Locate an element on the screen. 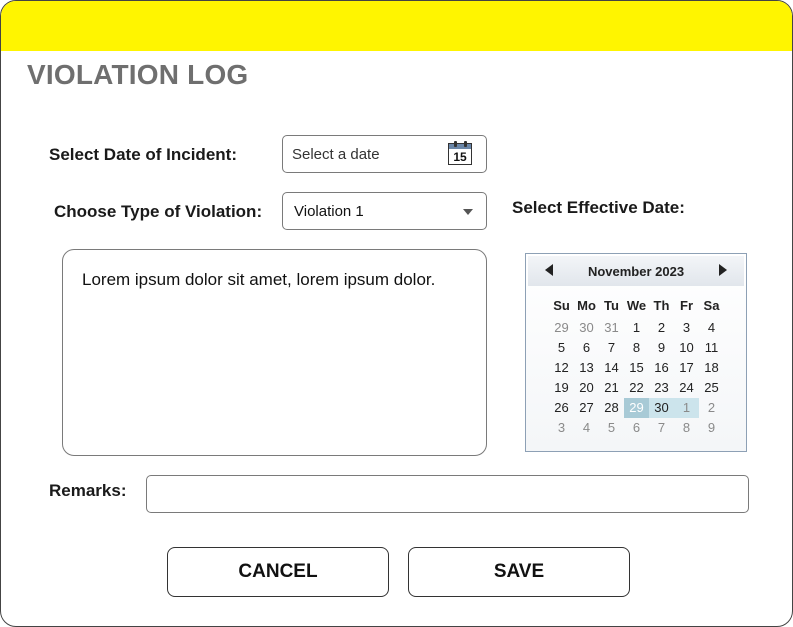 The image size is (793, 627). calendar-week-row: 5 6 7 8 9 10 11 is located at coordinates (636, 348).